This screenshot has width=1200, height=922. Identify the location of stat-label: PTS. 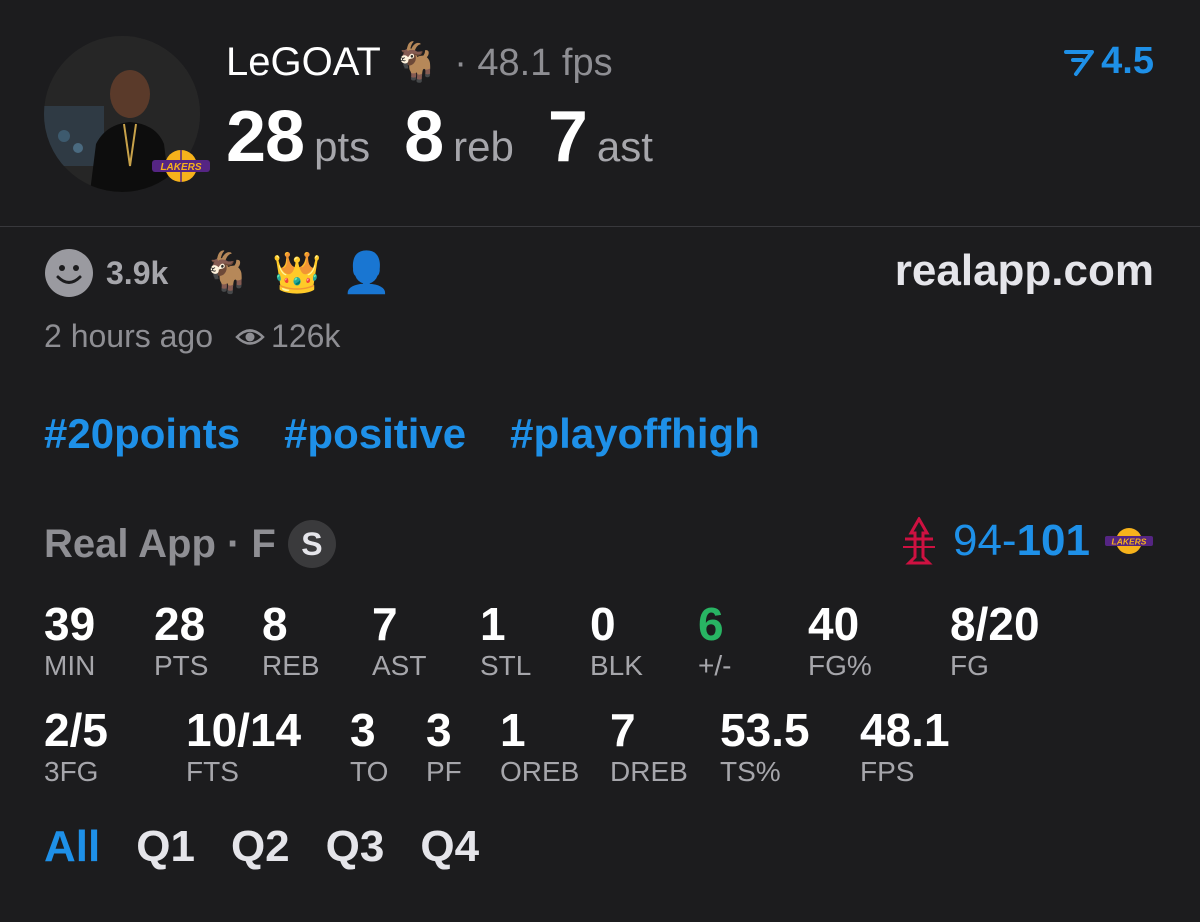
(181, 665).